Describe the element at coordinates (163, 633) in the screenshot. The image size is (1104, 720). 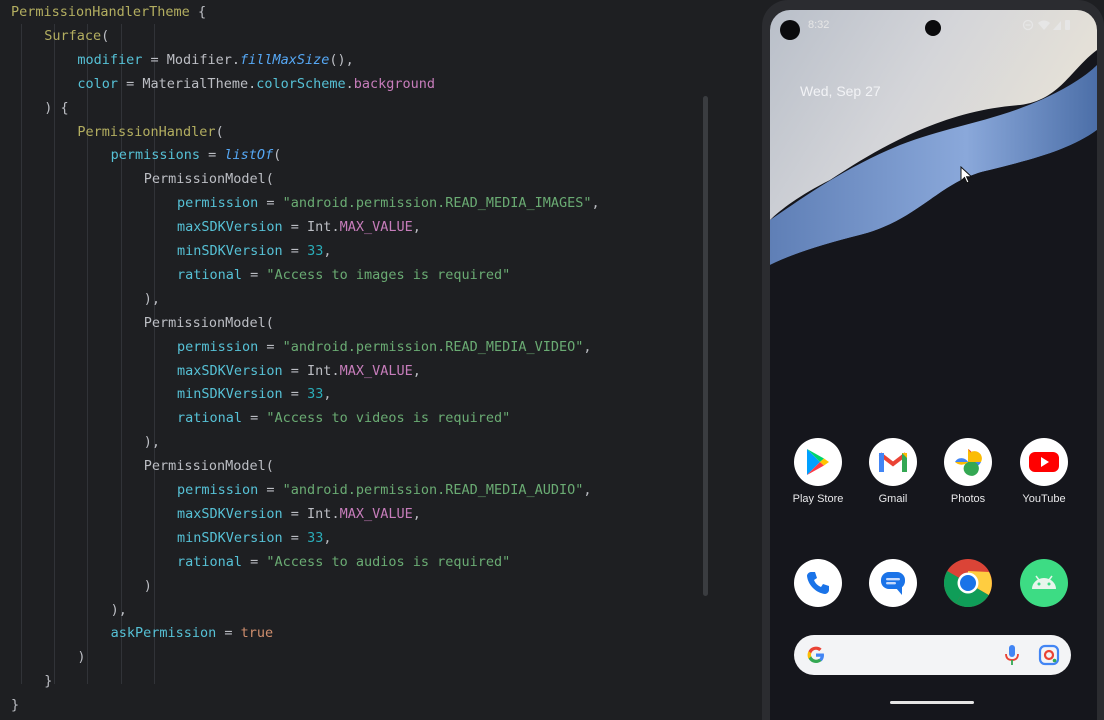
I see `code-token: askPermission` at that location.